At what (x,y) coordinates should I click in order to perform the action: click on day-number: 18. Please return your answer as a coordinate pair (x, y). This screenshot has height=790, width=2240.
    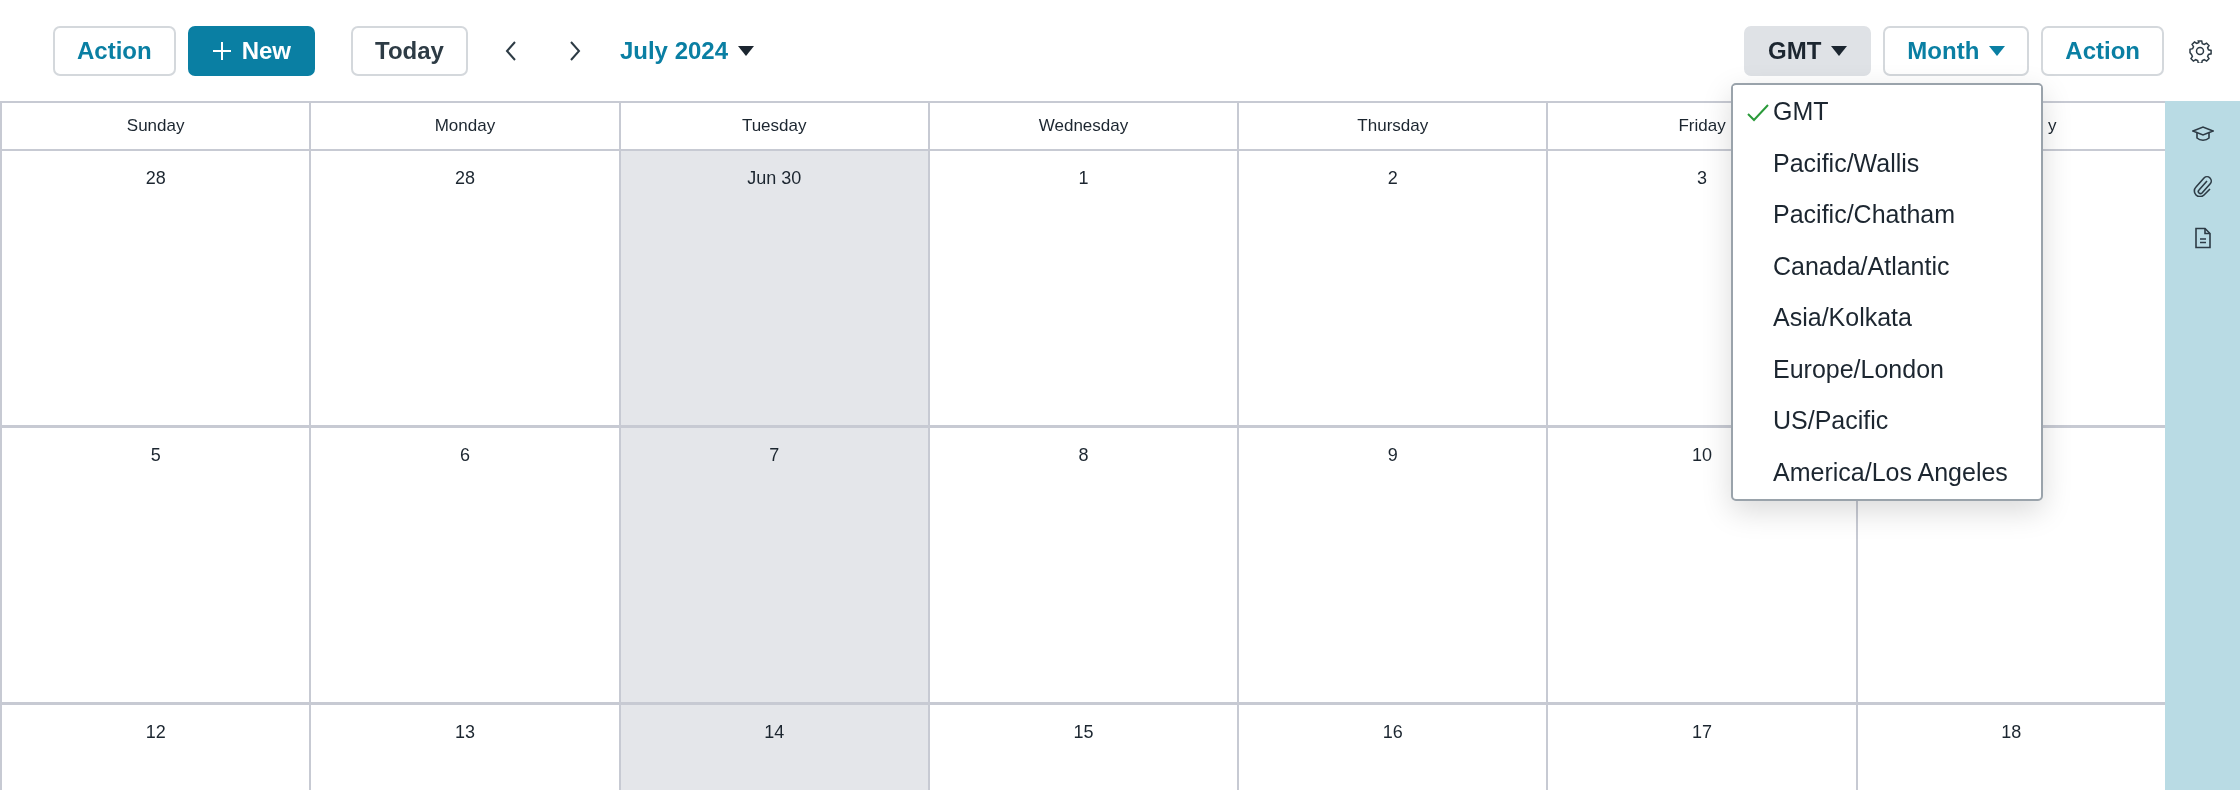
    Looking at the image, I should click on (2011, 731).